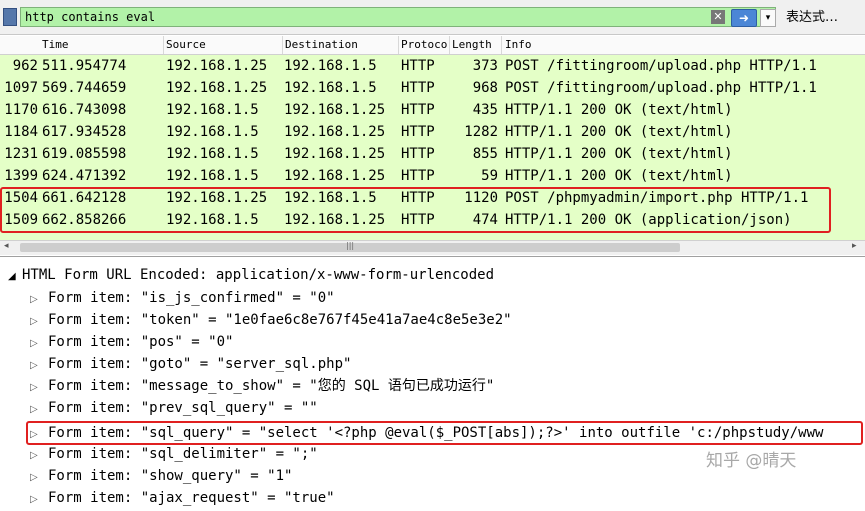 This screenshot has width=865, height=511. I want to click on form-item: ▷ Form item: "goto" = "server_sql.php", so click(190, 364).